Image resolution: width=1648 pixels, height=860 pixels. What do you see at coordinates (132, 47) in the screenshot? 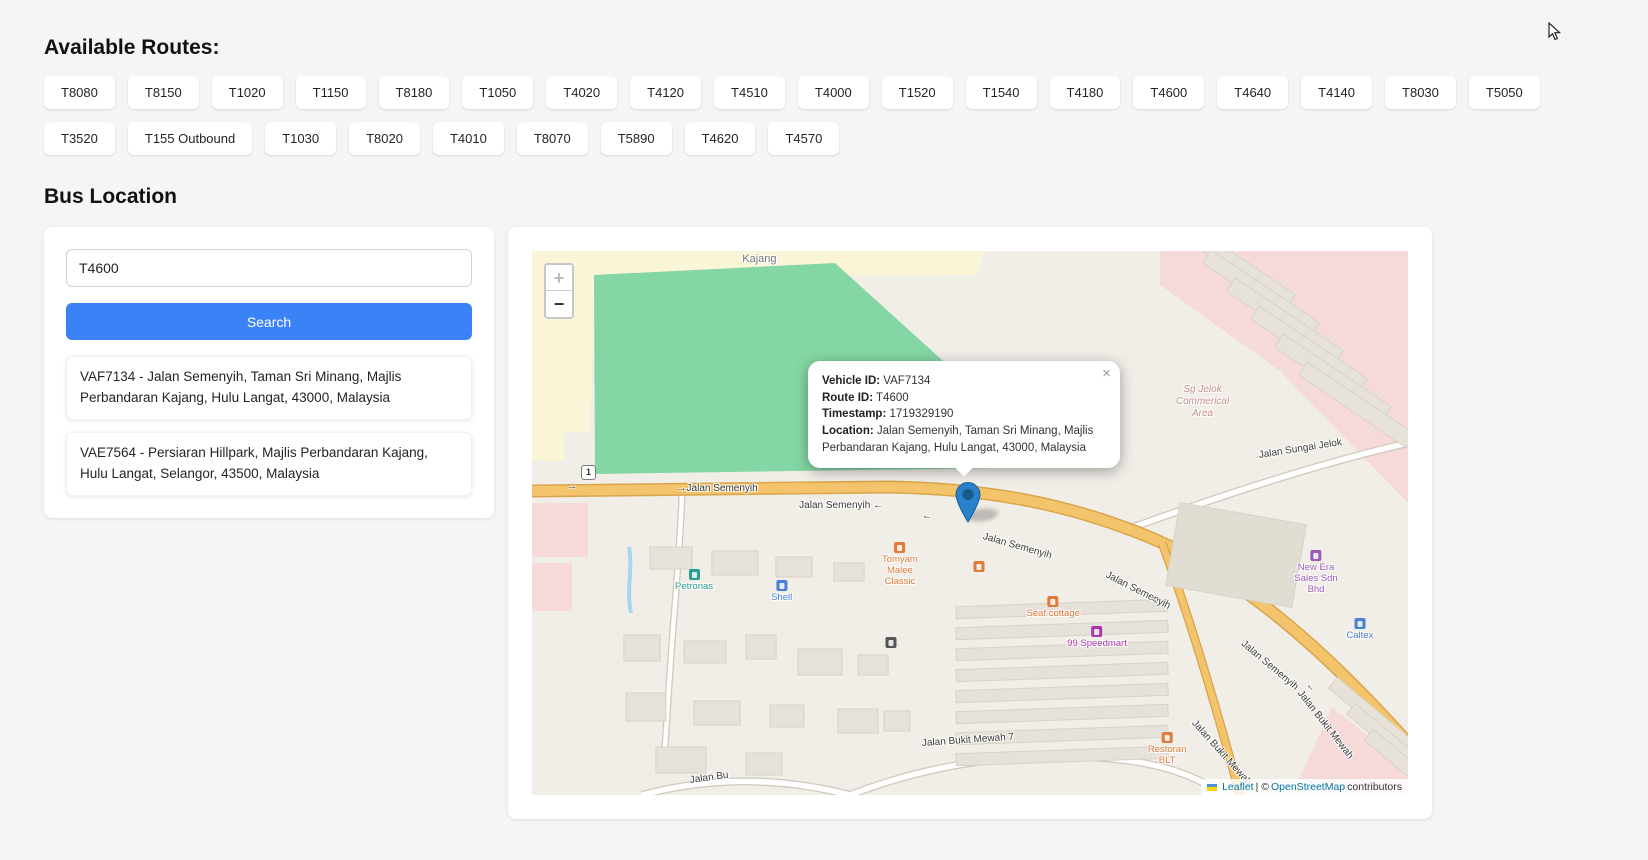
I see `available-routes-heading: Available Routes:` at bounding box center [132, 47].